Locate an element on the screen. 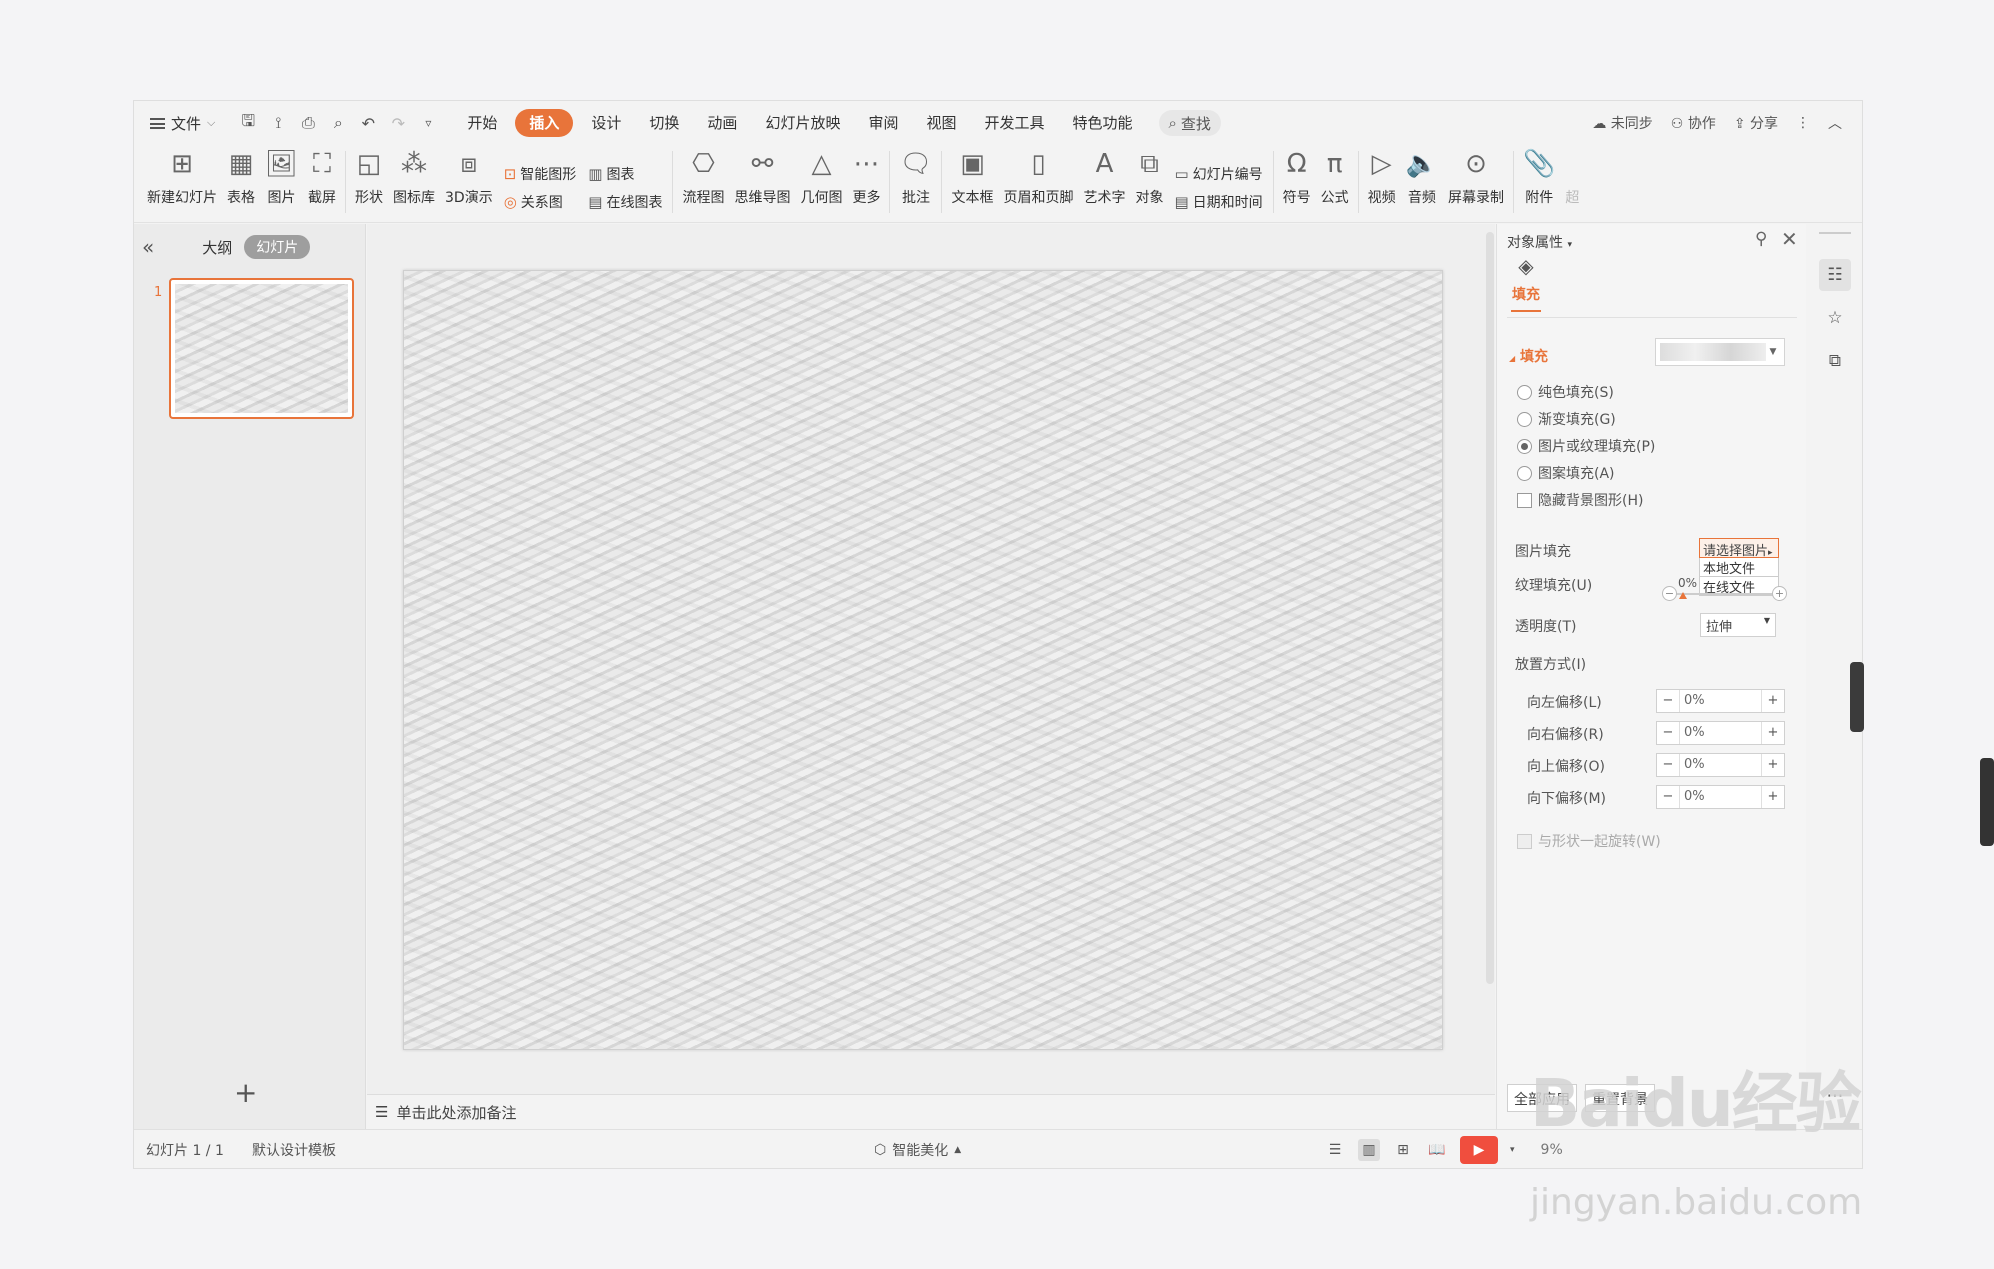 This screenshot has width=1994, height=1269. grid-view-icon: ⊞ is located at coordinates (1403, 1150).